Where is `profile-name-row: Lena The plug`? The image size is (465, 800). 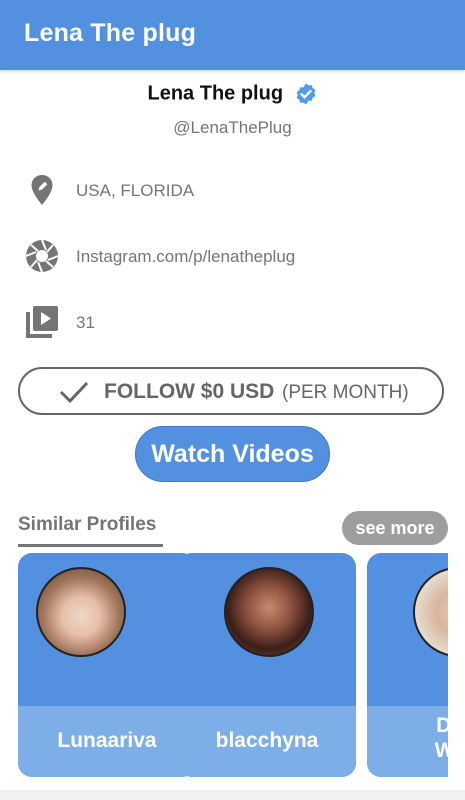
profile-name-row: Lena The plug is located at coordinates (232, 94).